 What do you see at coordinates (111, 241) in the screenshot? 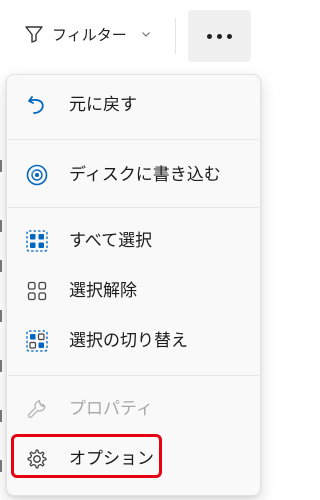
I see `menu-item-label: すべて選択` at bounding box center [111, 241].